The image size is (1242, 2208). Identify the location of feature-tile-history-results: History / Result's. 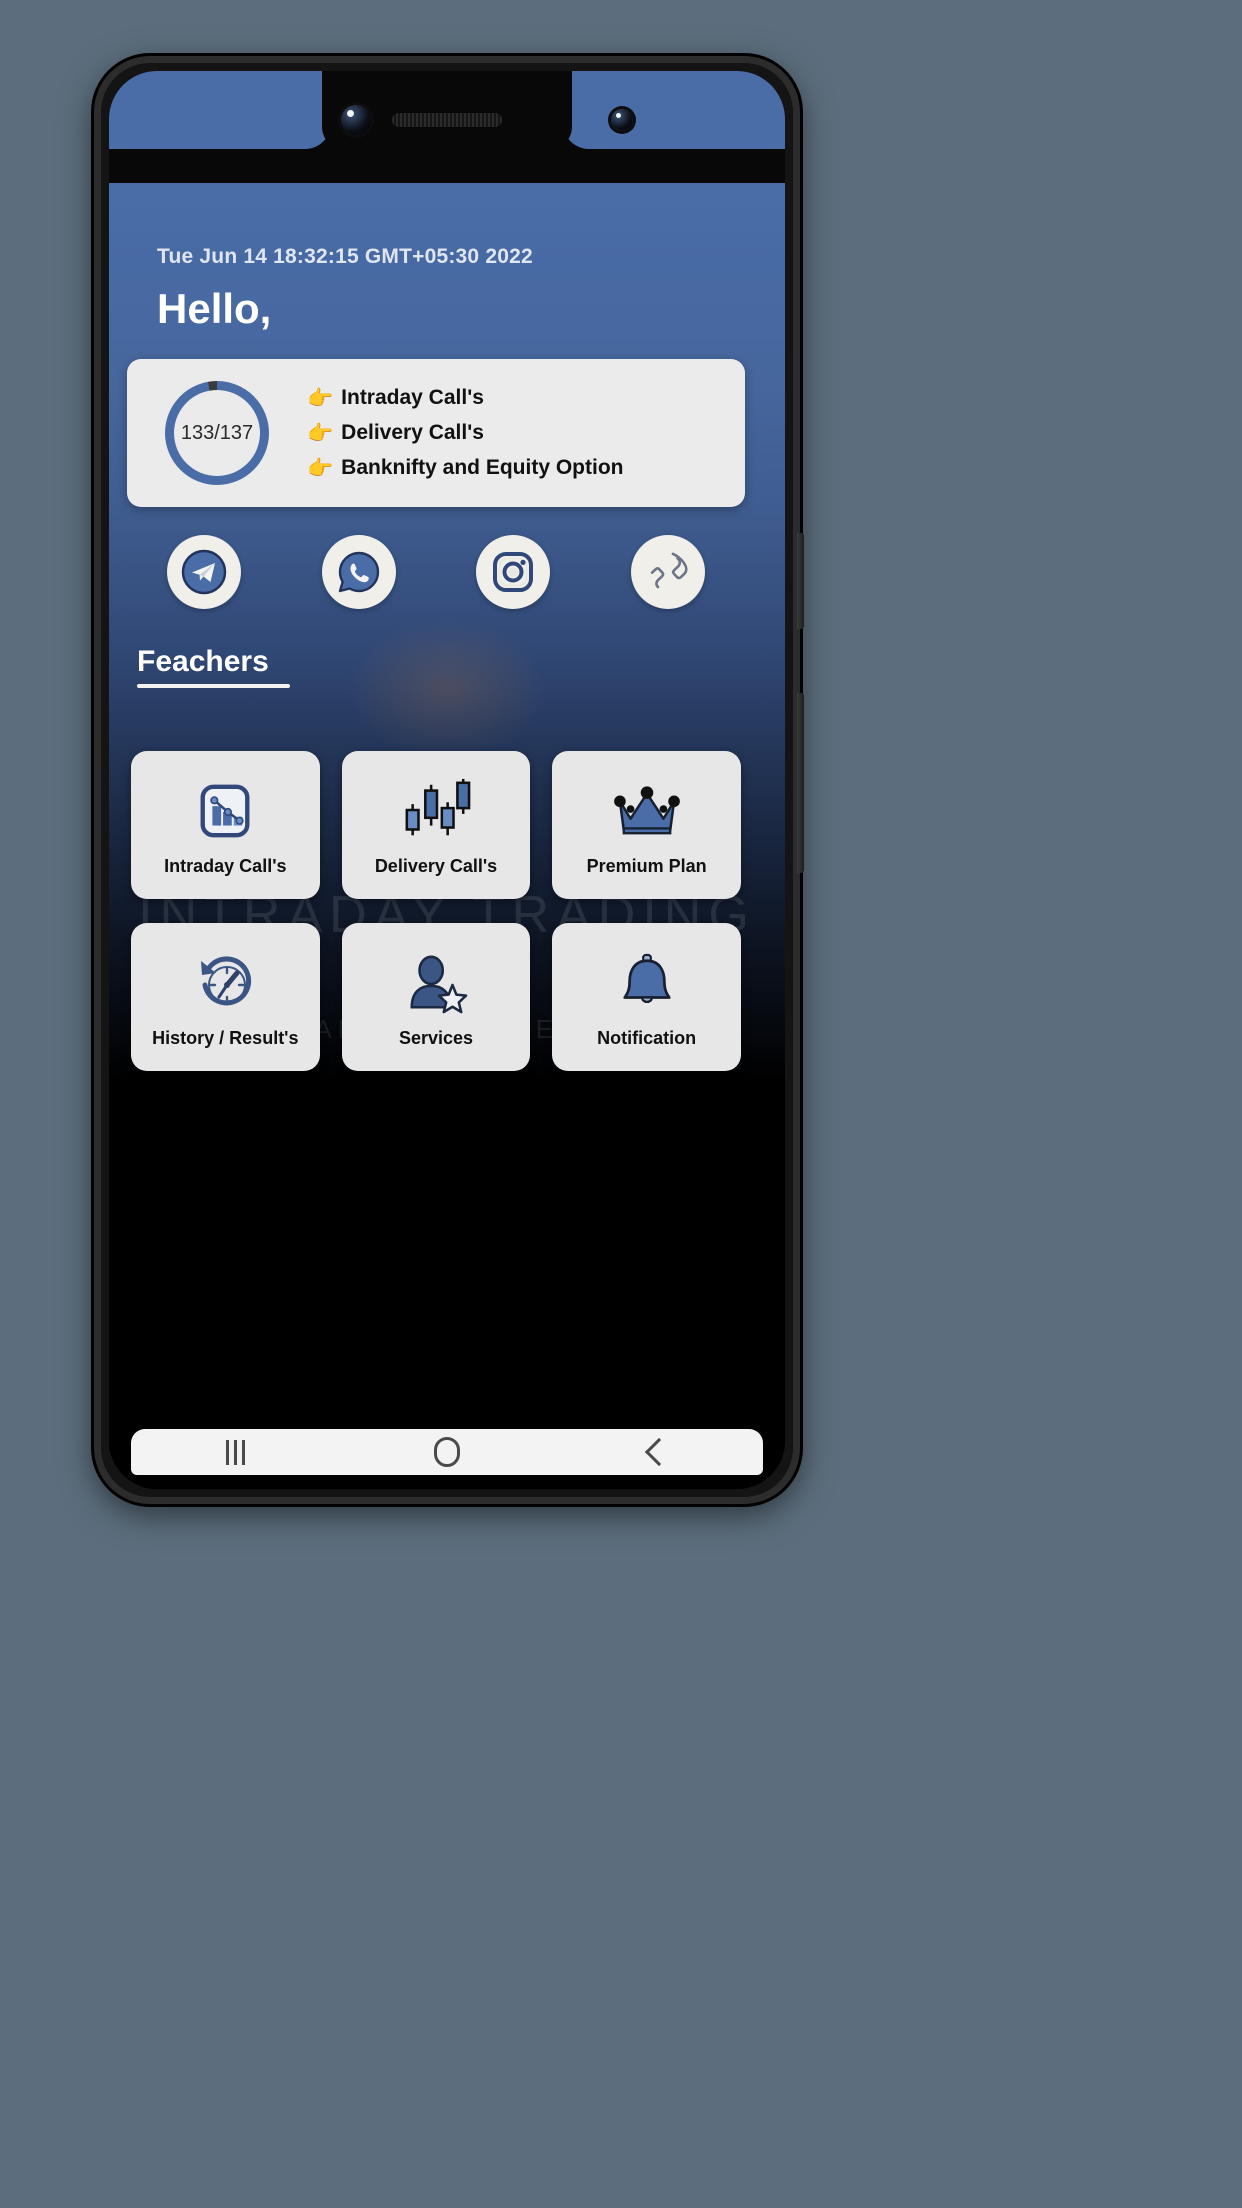
(225, 997).